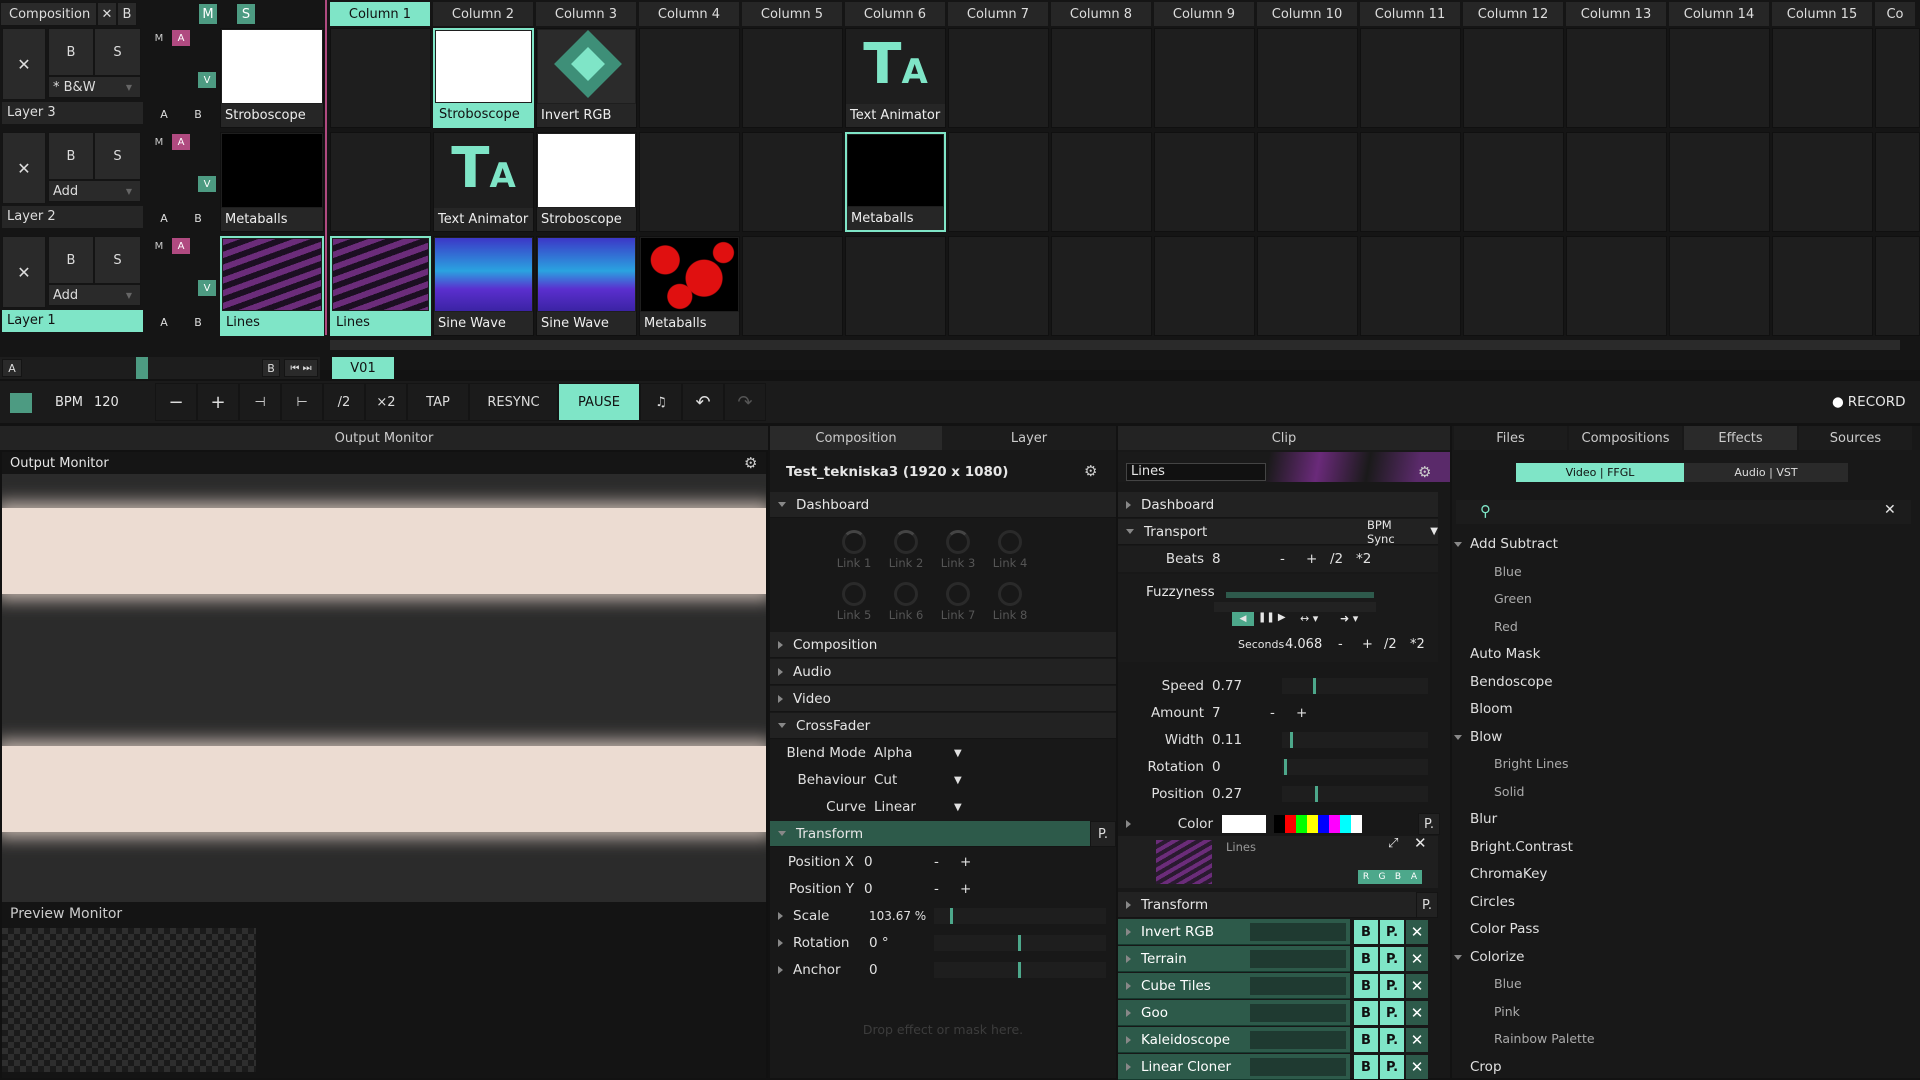 The image size is (1920, 1080). Describe the element at coordinates (1355, 686) in the screenshot. I see `speed-slider` at that location.